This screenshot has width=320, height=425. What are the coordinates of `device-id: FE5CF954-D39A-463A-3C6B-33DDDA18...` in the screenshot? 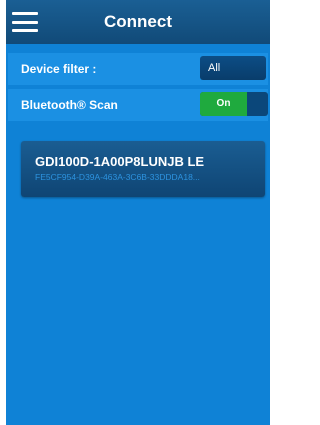 It's located at (117, 177).